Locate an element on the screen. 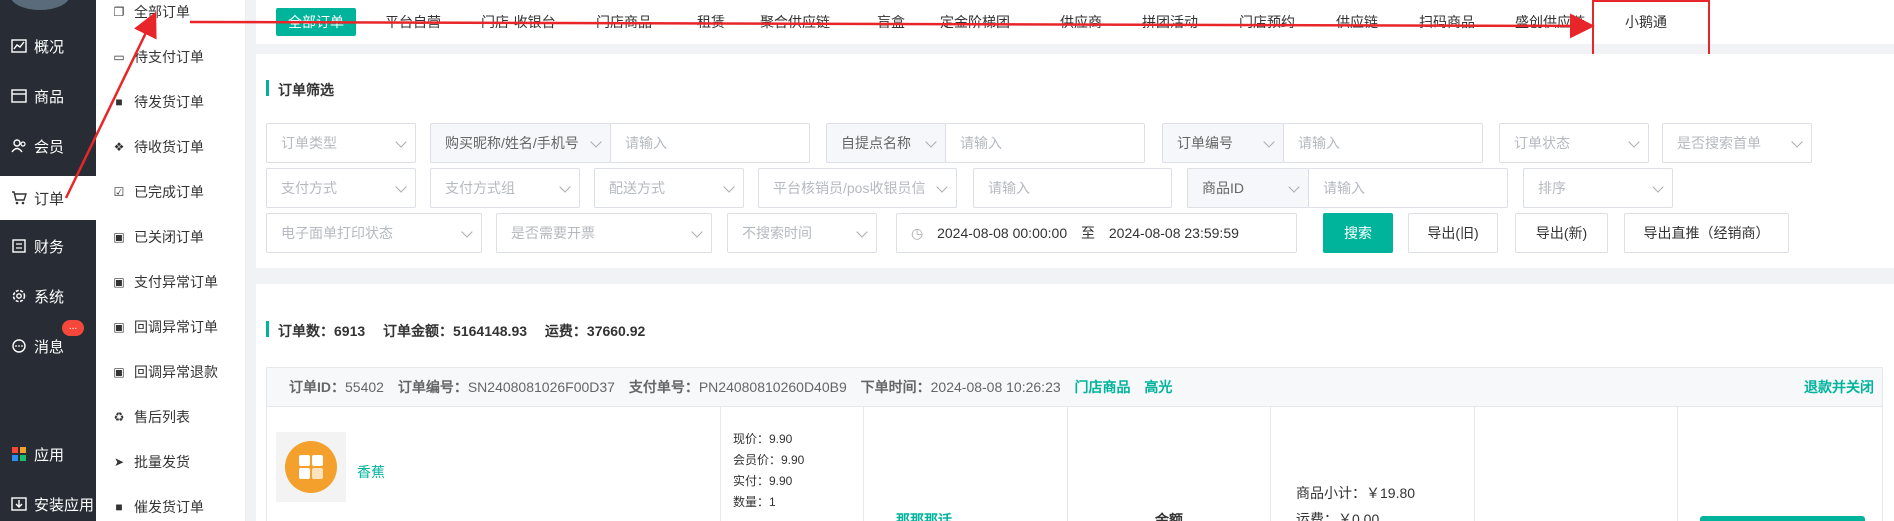 The image size is (1894, 521). apps-icon is located at coordinates (311, 467).